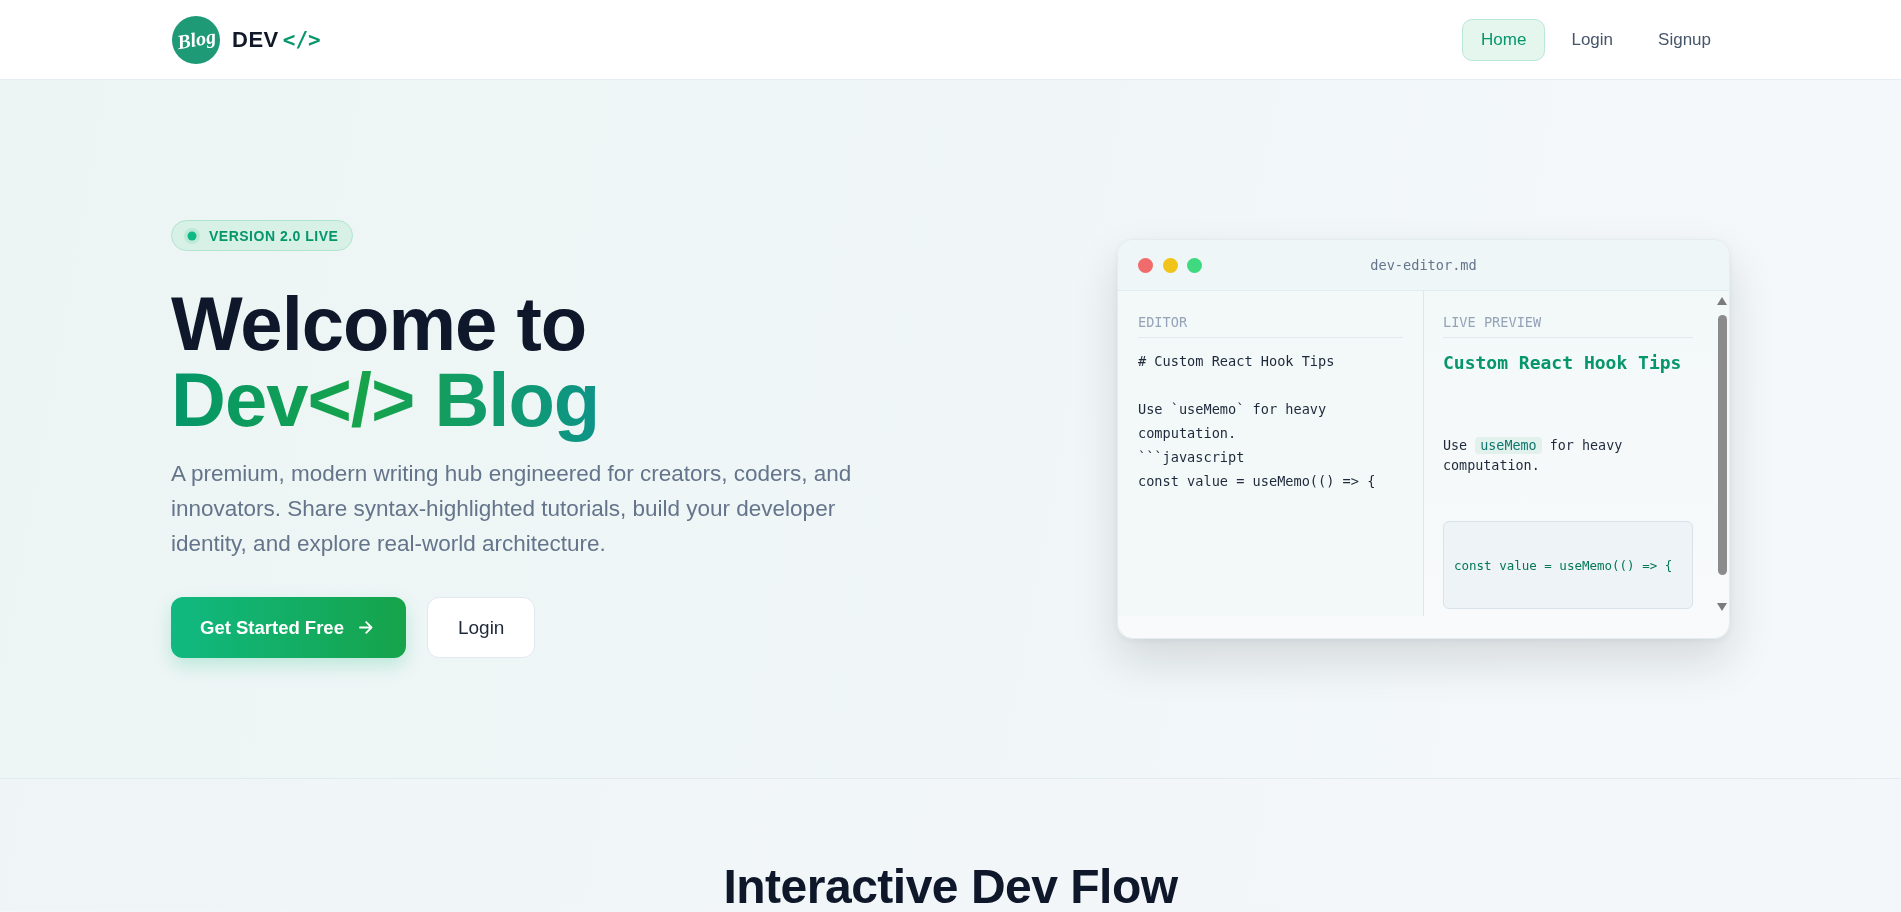 This screenshot has width=1901, height=912. What do you see at coordinates (1592, 39) in the screenshot?
I see `nav-link: Login` at bounding box center [1592, 39].